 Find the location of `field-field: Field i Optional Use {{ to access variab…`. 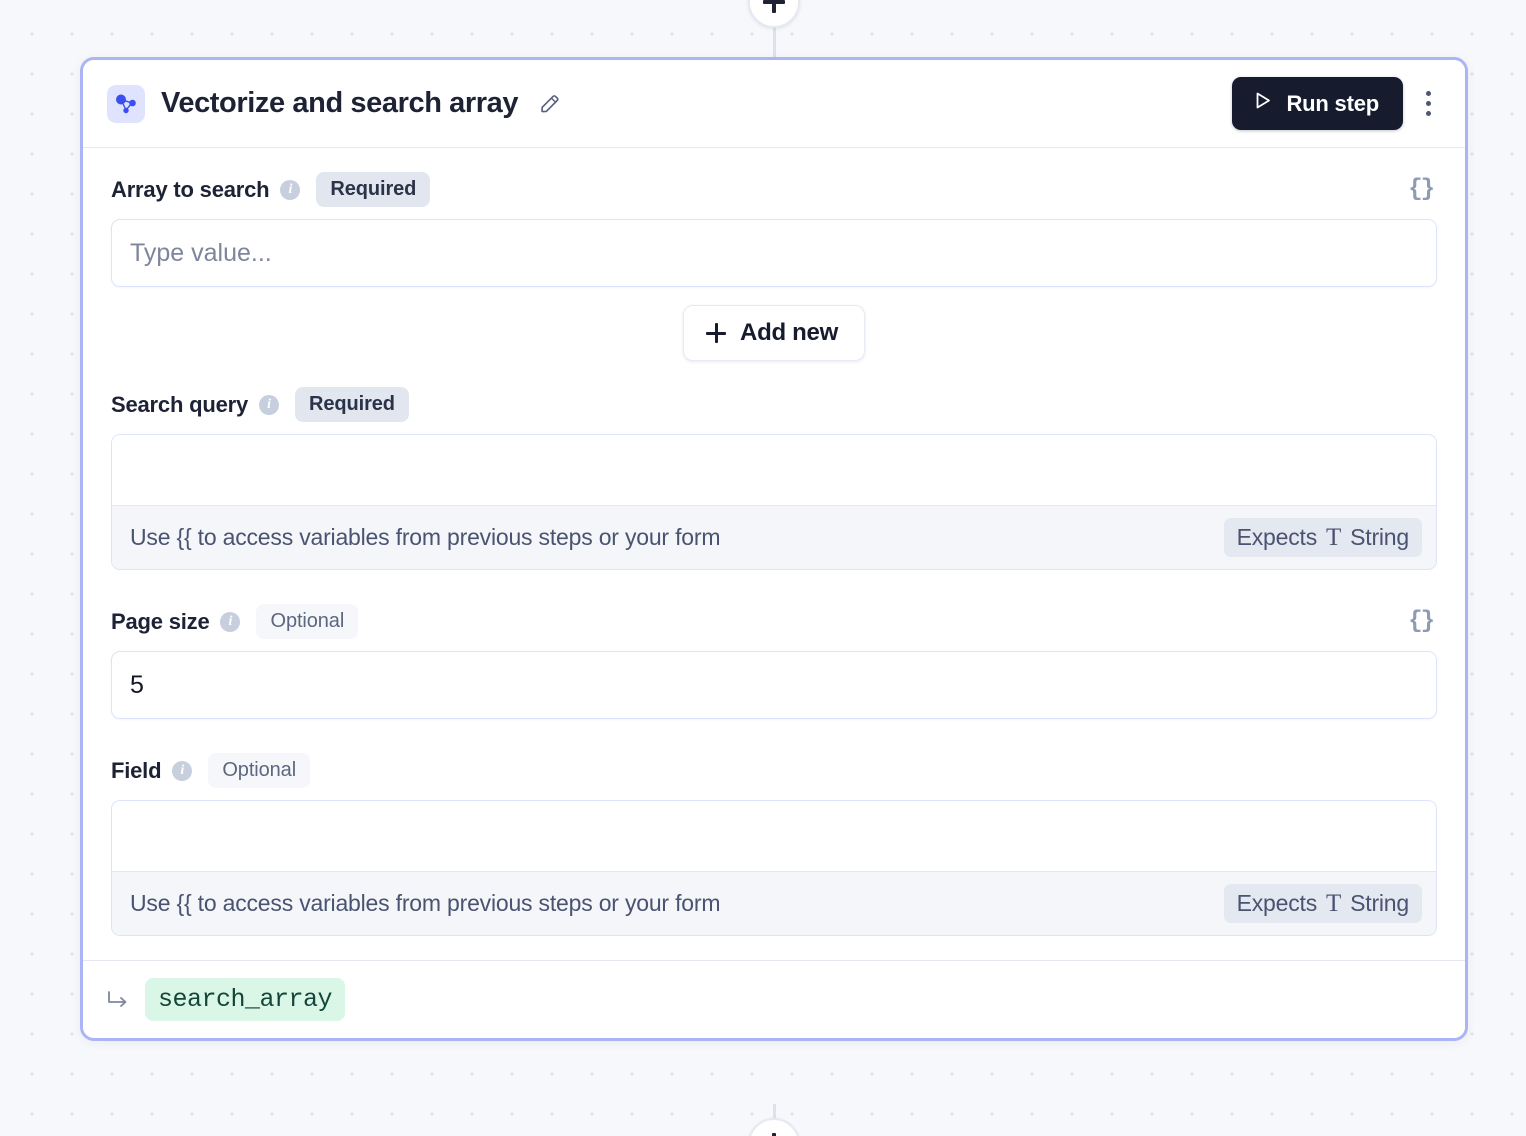

field-field: Field i Optional Use {{ to access variab… is located at coordinates (774, 844).